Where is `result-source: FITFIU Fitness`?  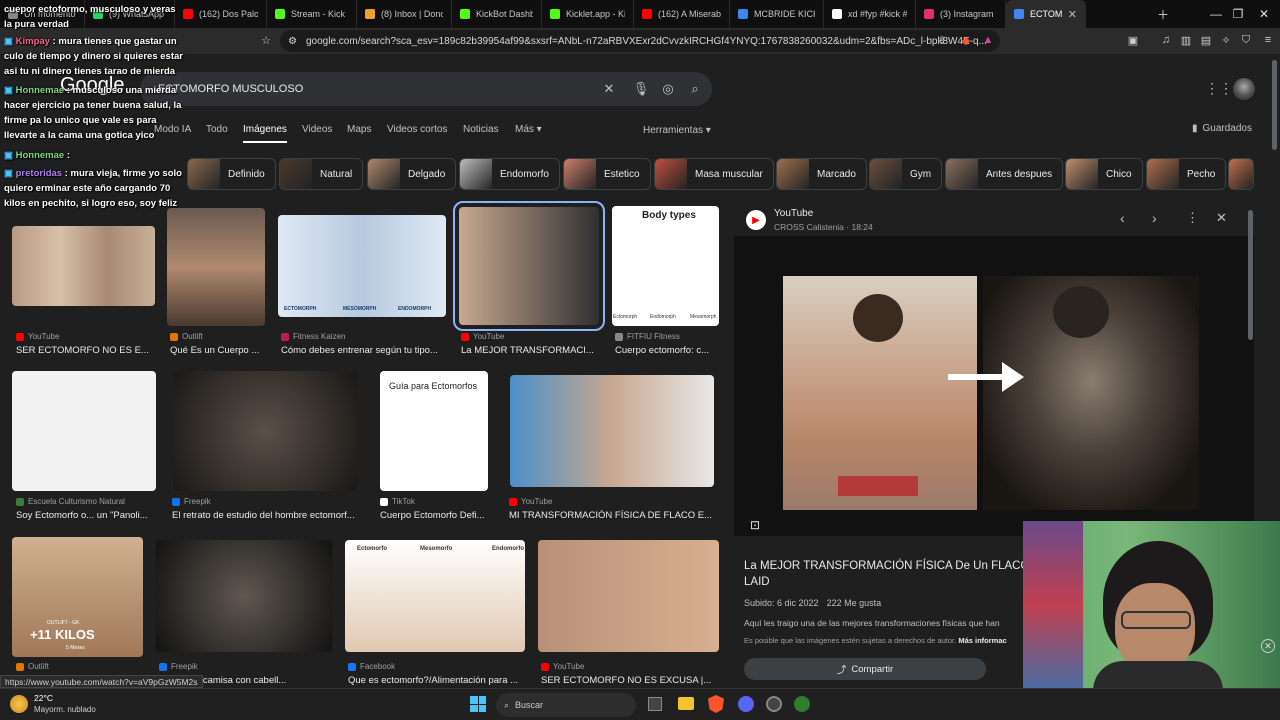
result-source: FITFIU Fitness is located at coordinates (647, 336).